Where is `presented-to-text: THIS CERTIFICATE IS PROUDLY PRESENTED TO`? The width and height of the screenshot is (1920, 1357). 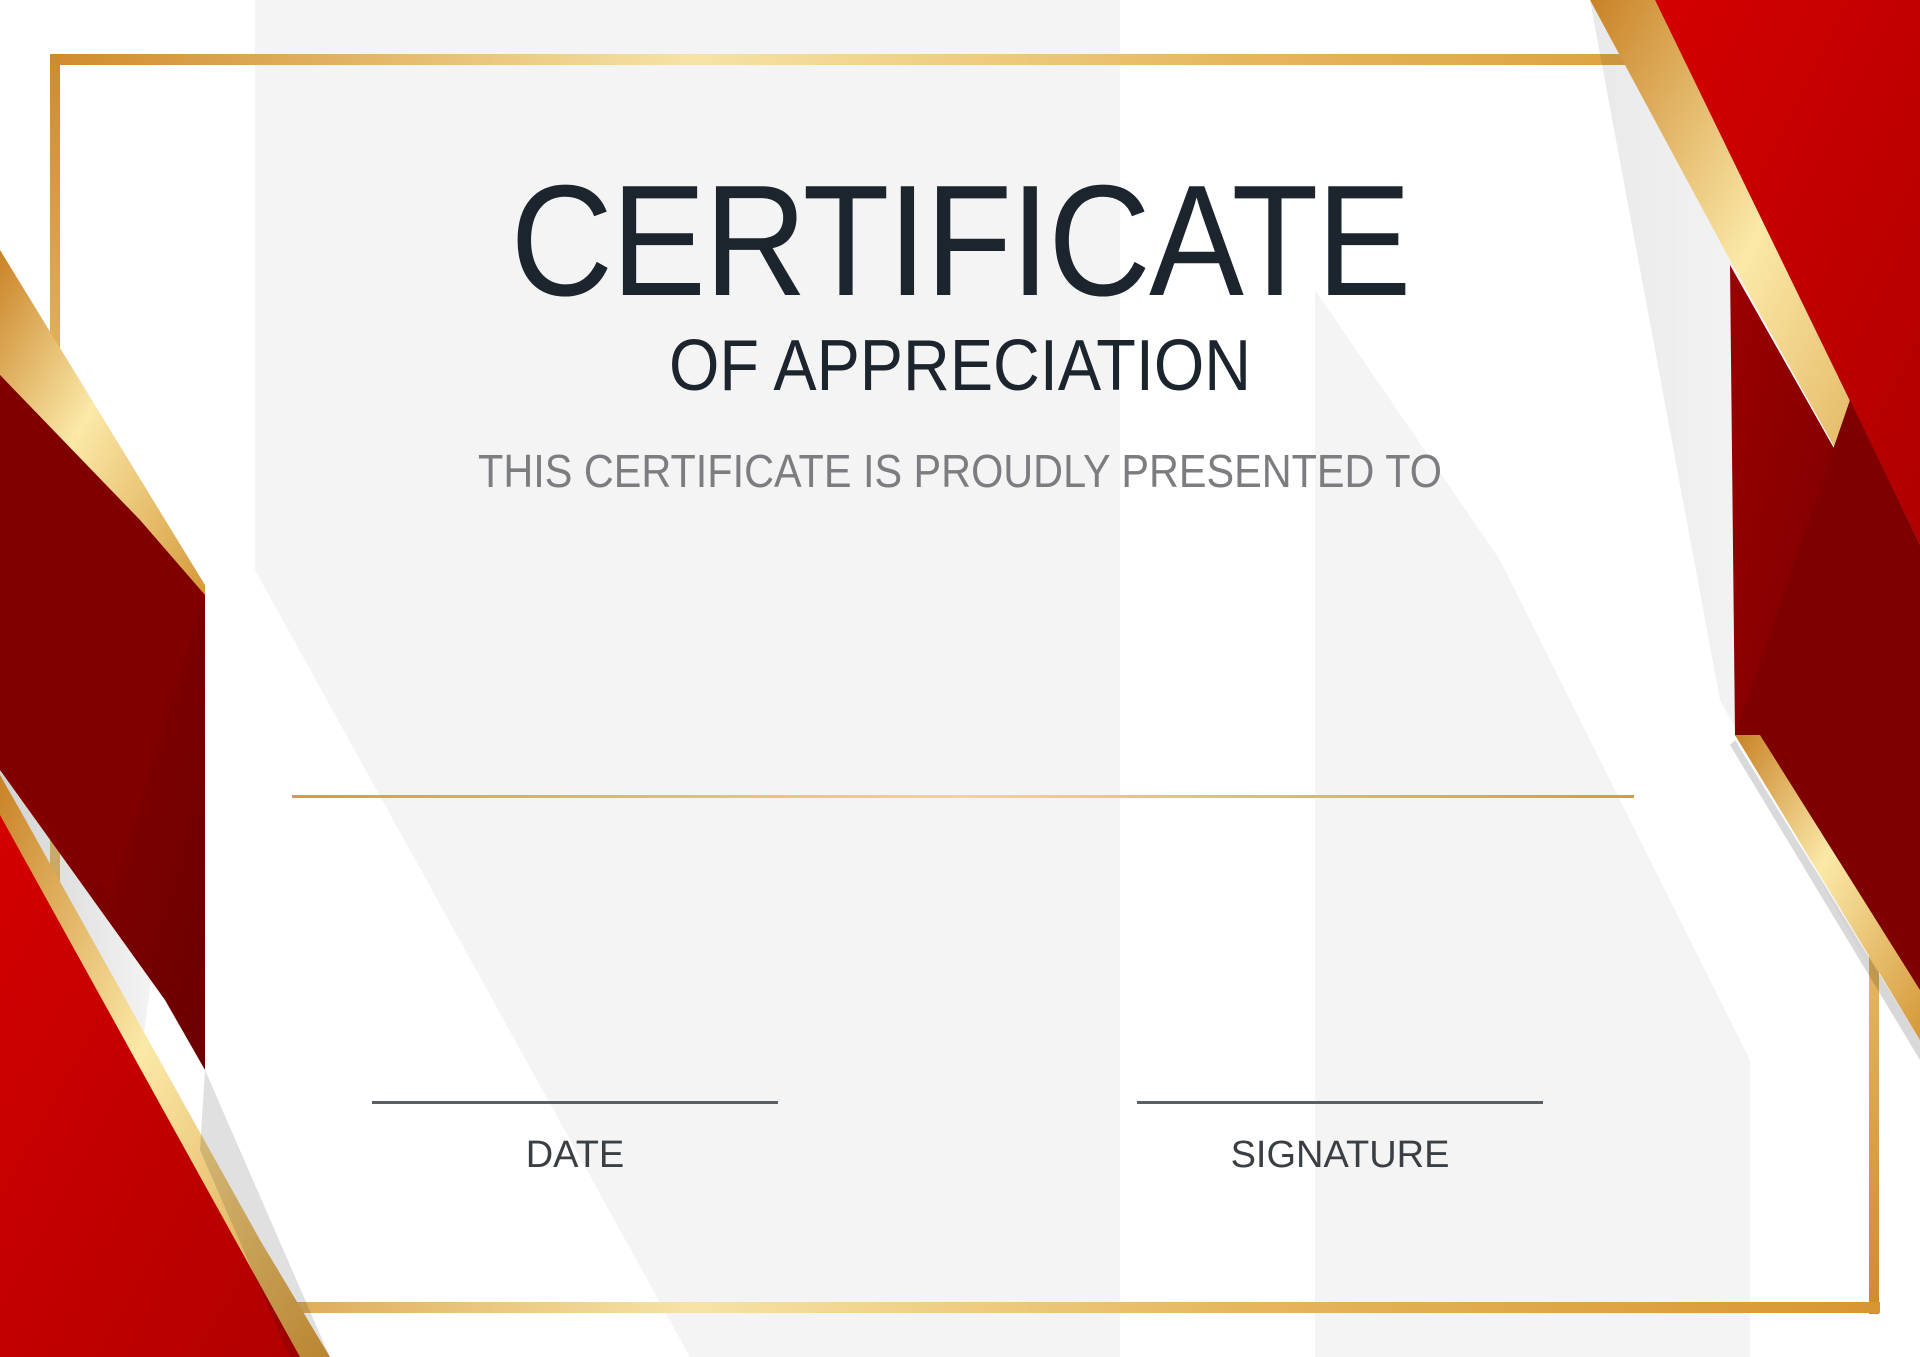 presented-to-text: THIS CERTIFICATE IS PROUDLY PRESENTED TO is located at coordinates (960, 471).